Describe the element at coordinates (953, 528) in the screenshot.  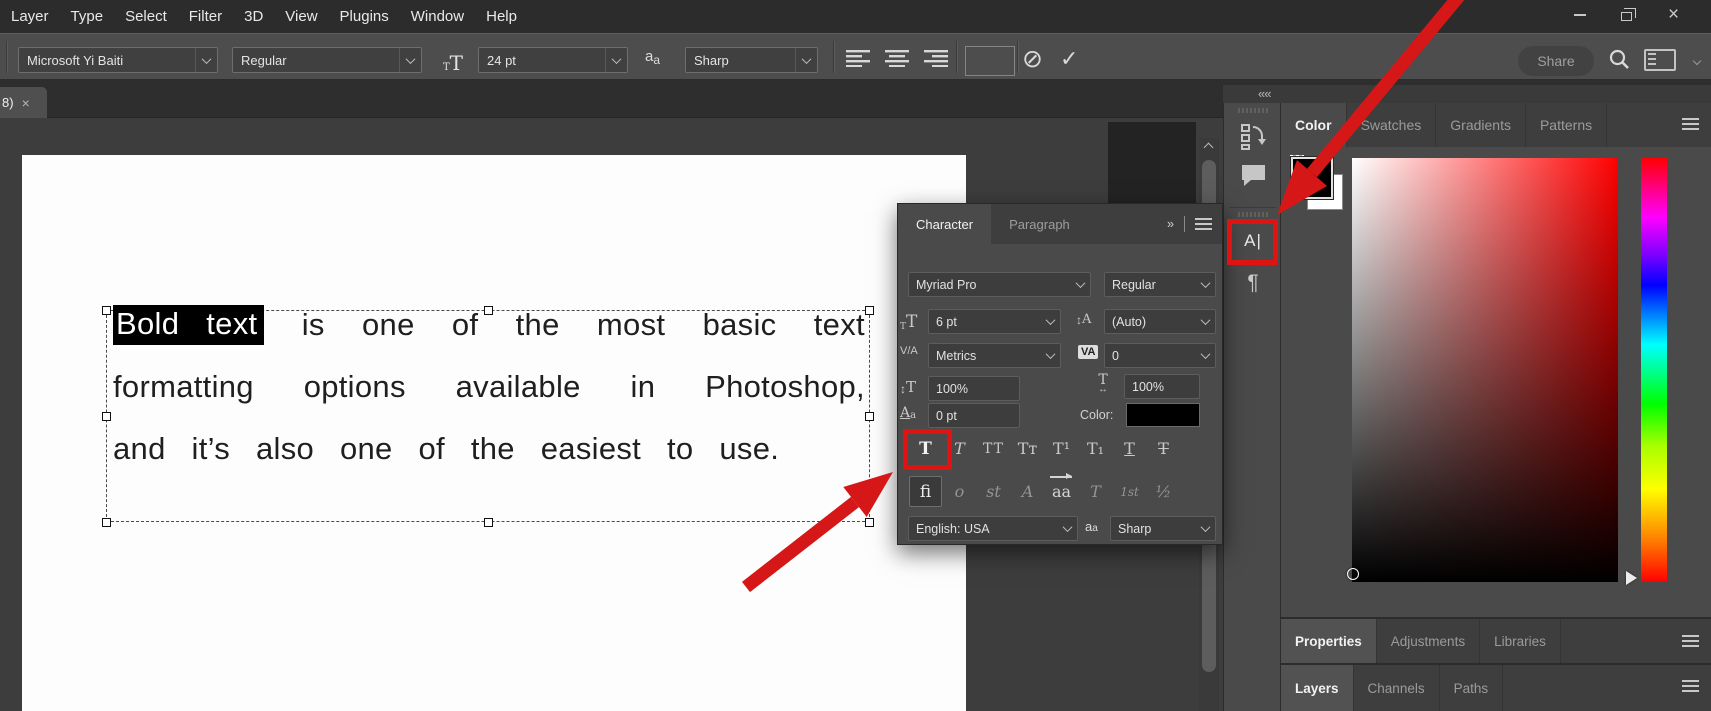
I see `cp-language-value: English: USA` at that location.